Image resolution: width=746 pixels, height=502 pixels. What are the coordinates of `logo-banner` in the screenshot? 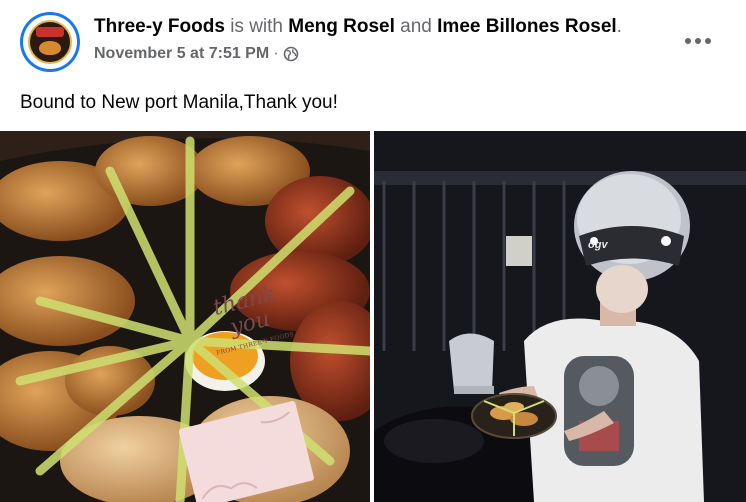 It's located at (50, 32).